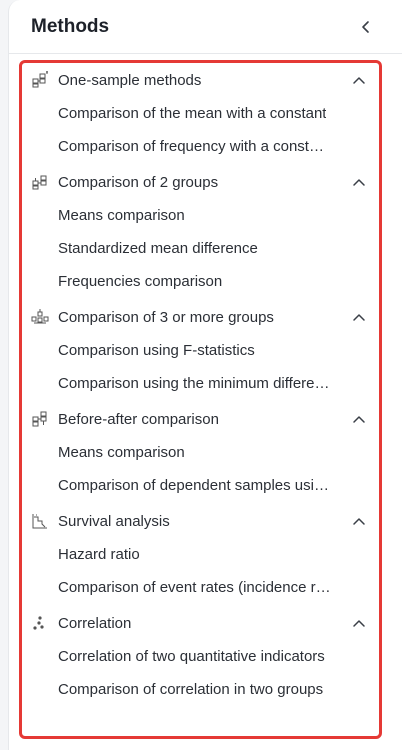 The image size is (402, 750). I want to click on method-item-label: Hazard ratio, so click(99, 554).